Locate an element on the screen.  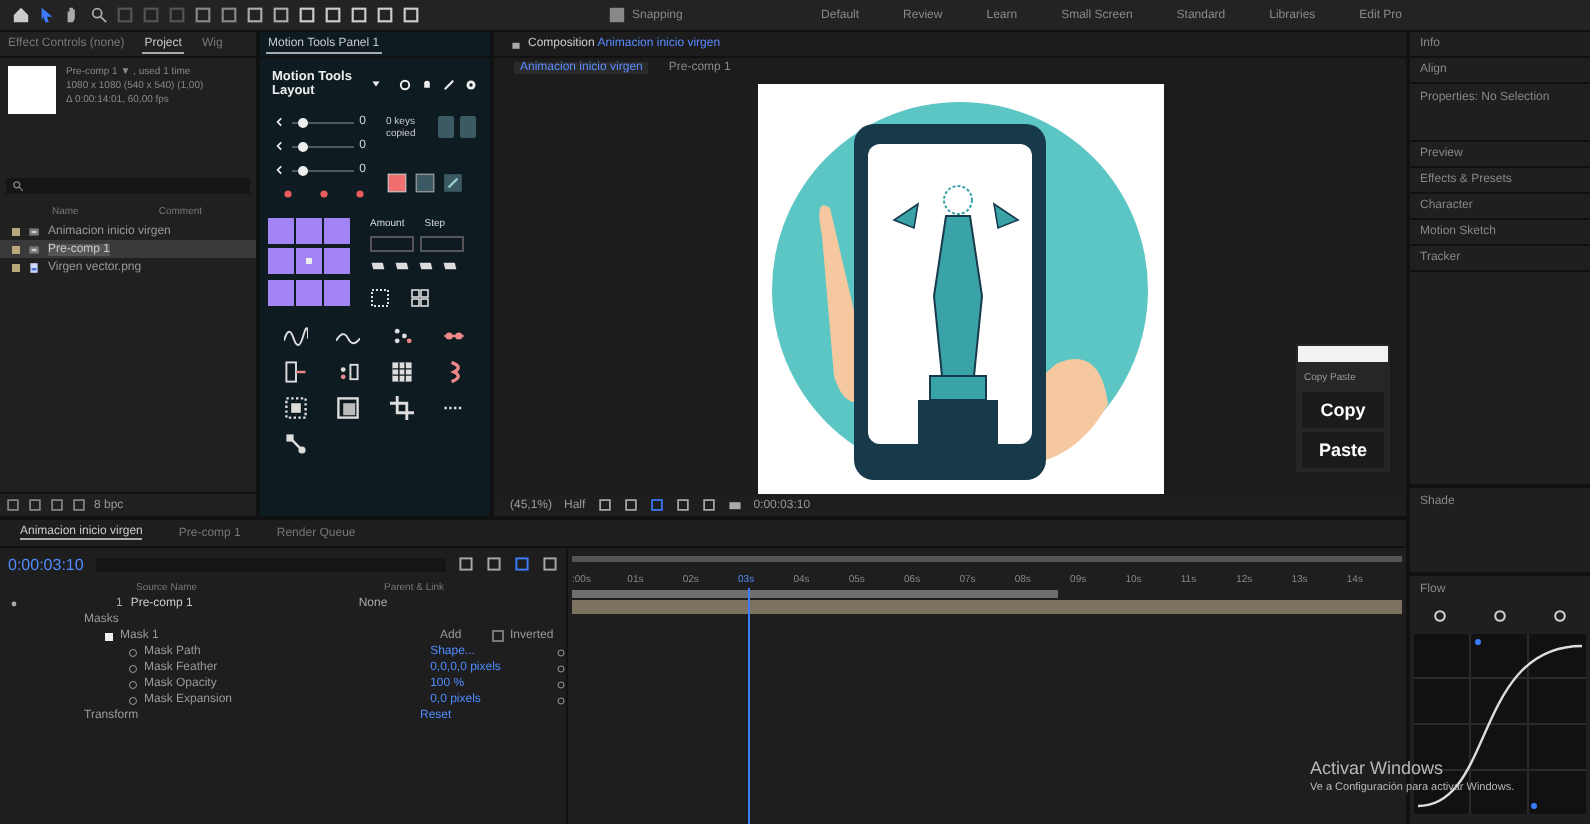
connect-icon is located at coordinates (296, 444).